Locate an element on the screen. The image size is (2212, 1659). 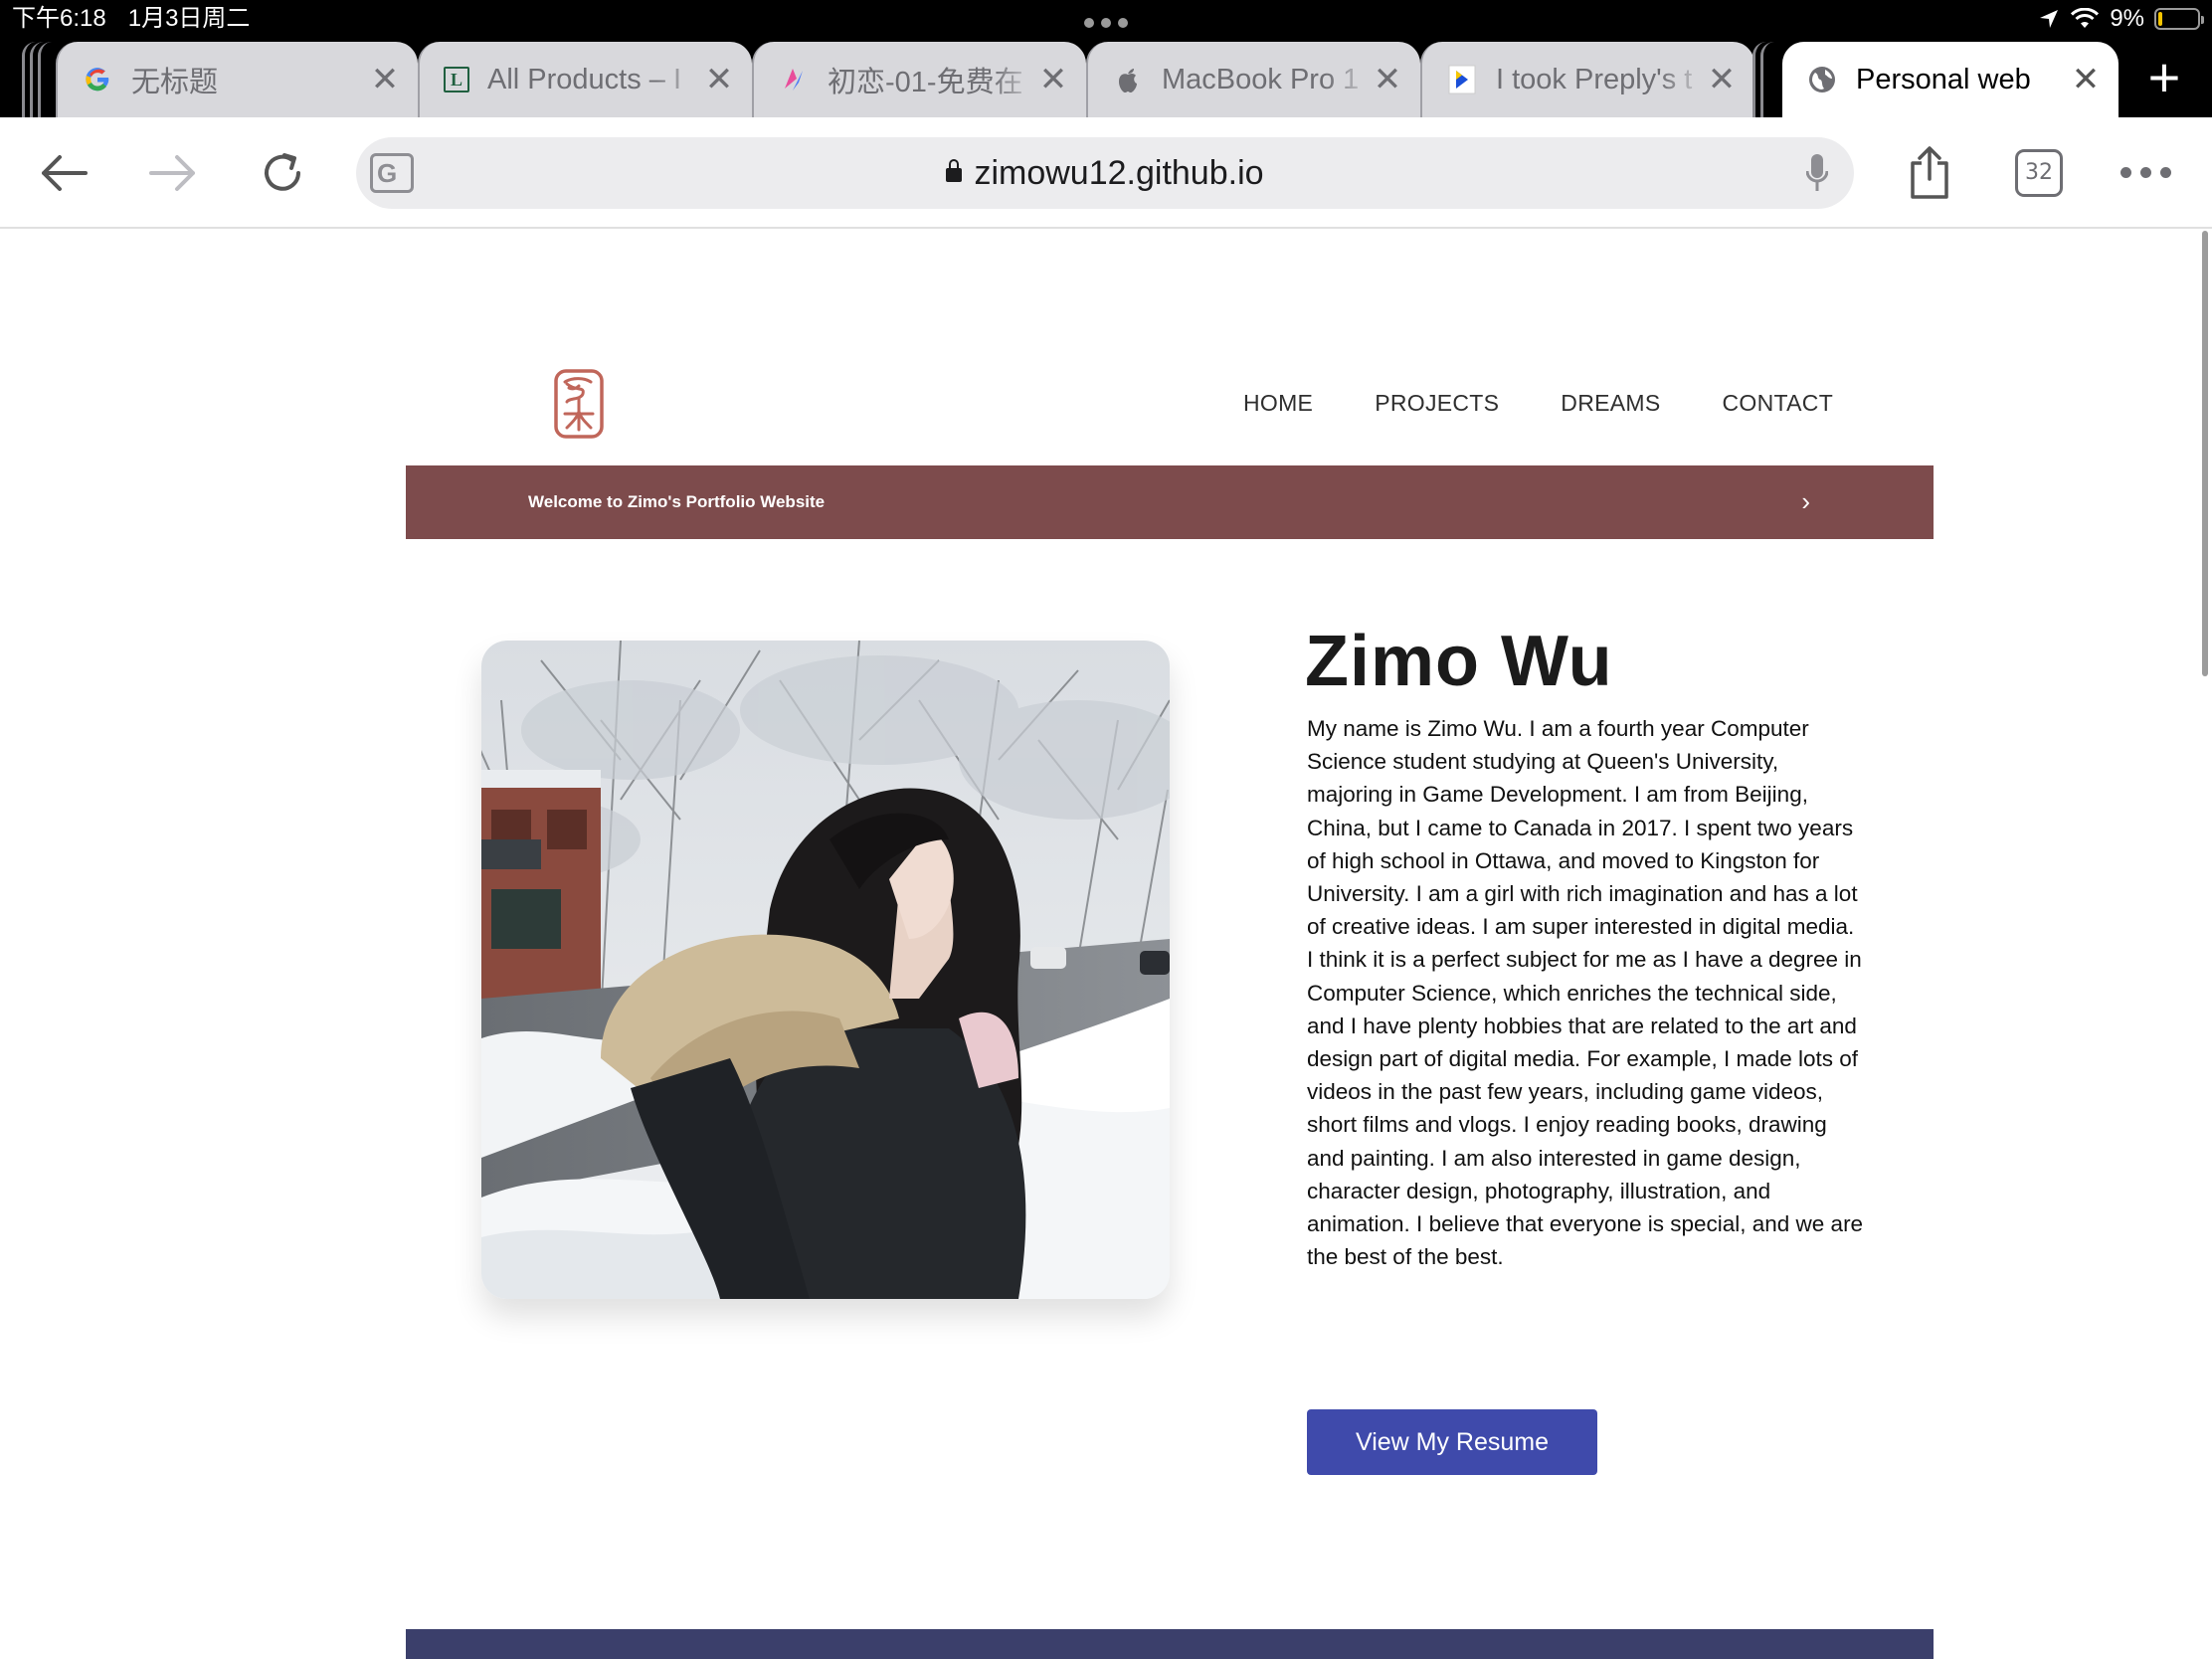
tab-macbook-pro: MacBook Pro 1 ✕ is located at coordinates (1253, 79).